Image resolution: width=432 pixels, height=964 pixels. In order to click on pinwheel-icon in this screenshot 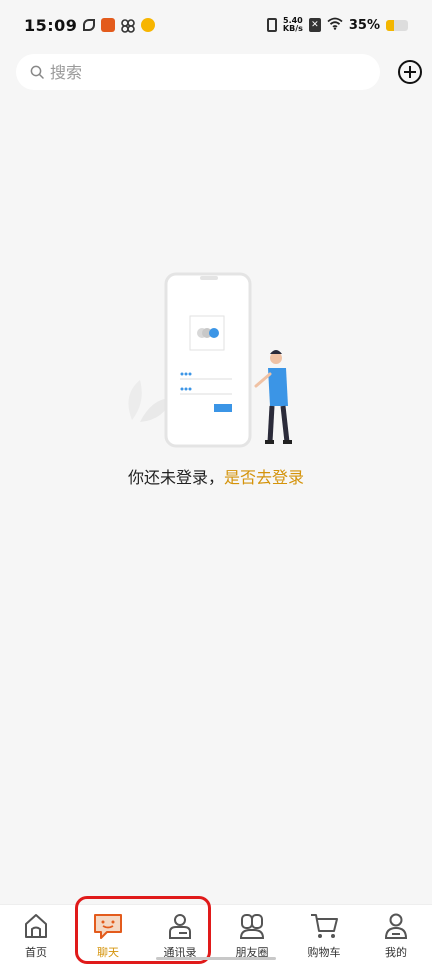, I will do `click(128, 25)`.